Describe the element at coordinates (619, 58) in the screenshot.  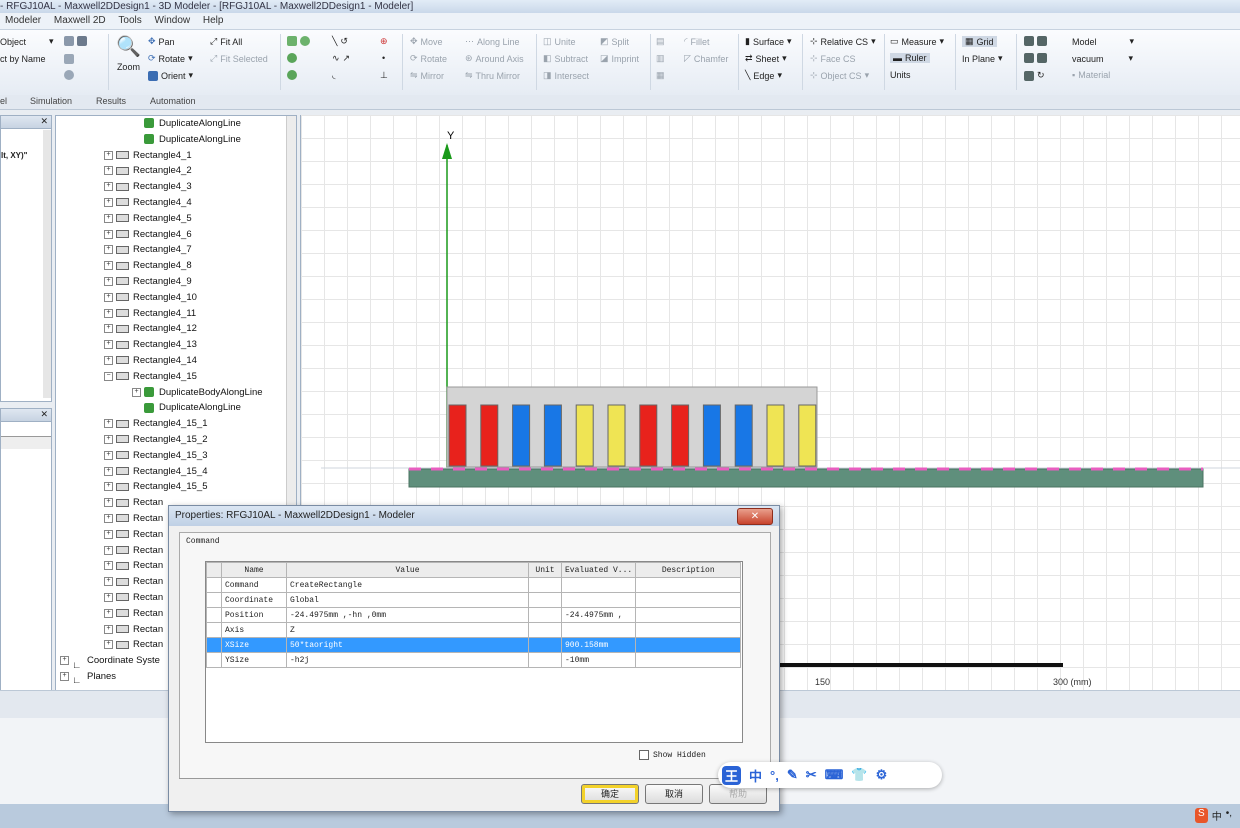
I see `imprint-button: ◪ Imprint` at that location.